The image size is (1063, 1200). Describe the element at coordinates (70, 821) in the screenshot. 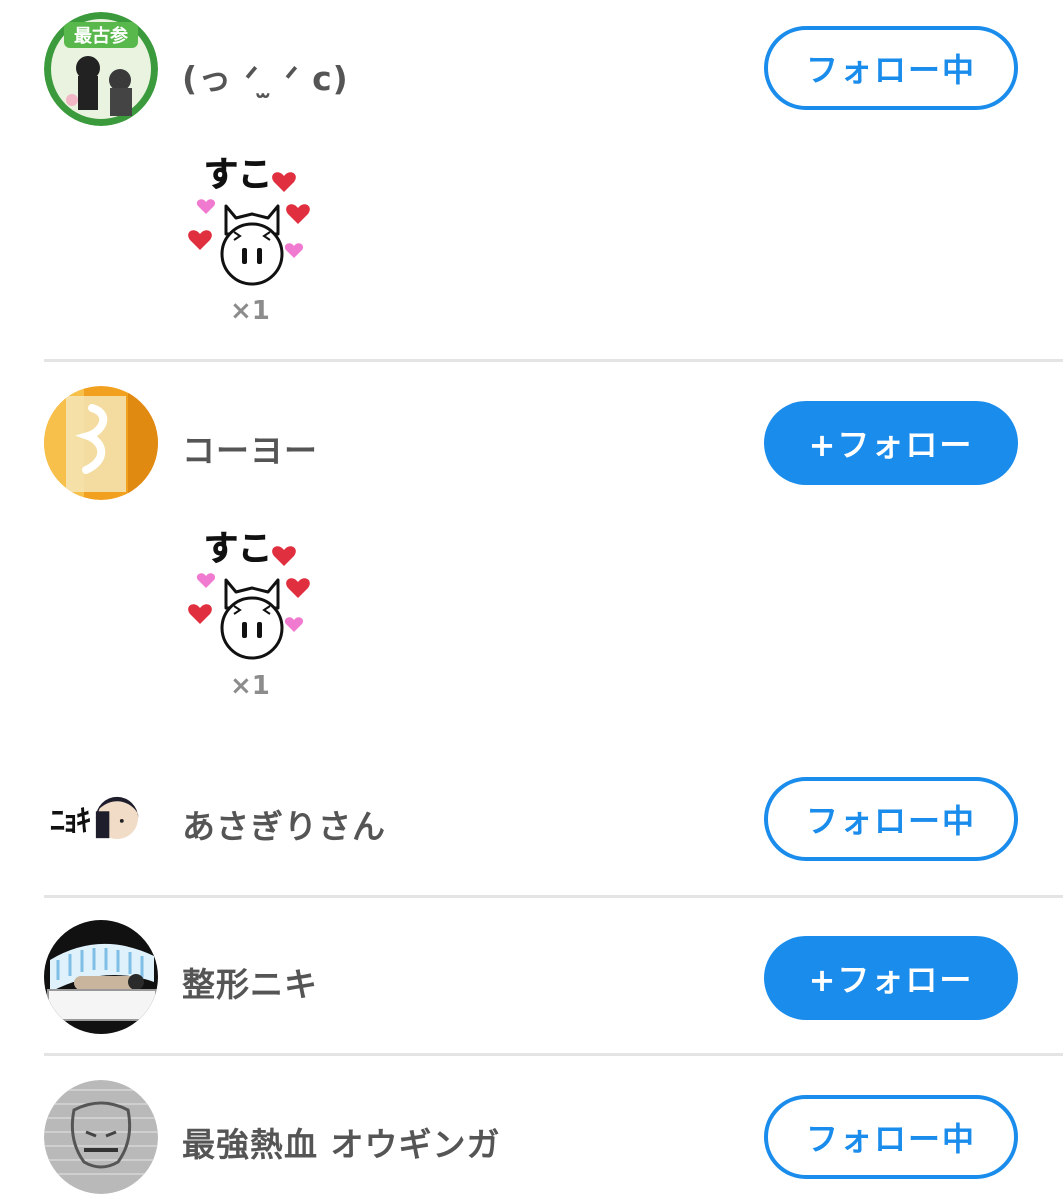

I see `avatar-text: ﾆｮｷ` at that location.